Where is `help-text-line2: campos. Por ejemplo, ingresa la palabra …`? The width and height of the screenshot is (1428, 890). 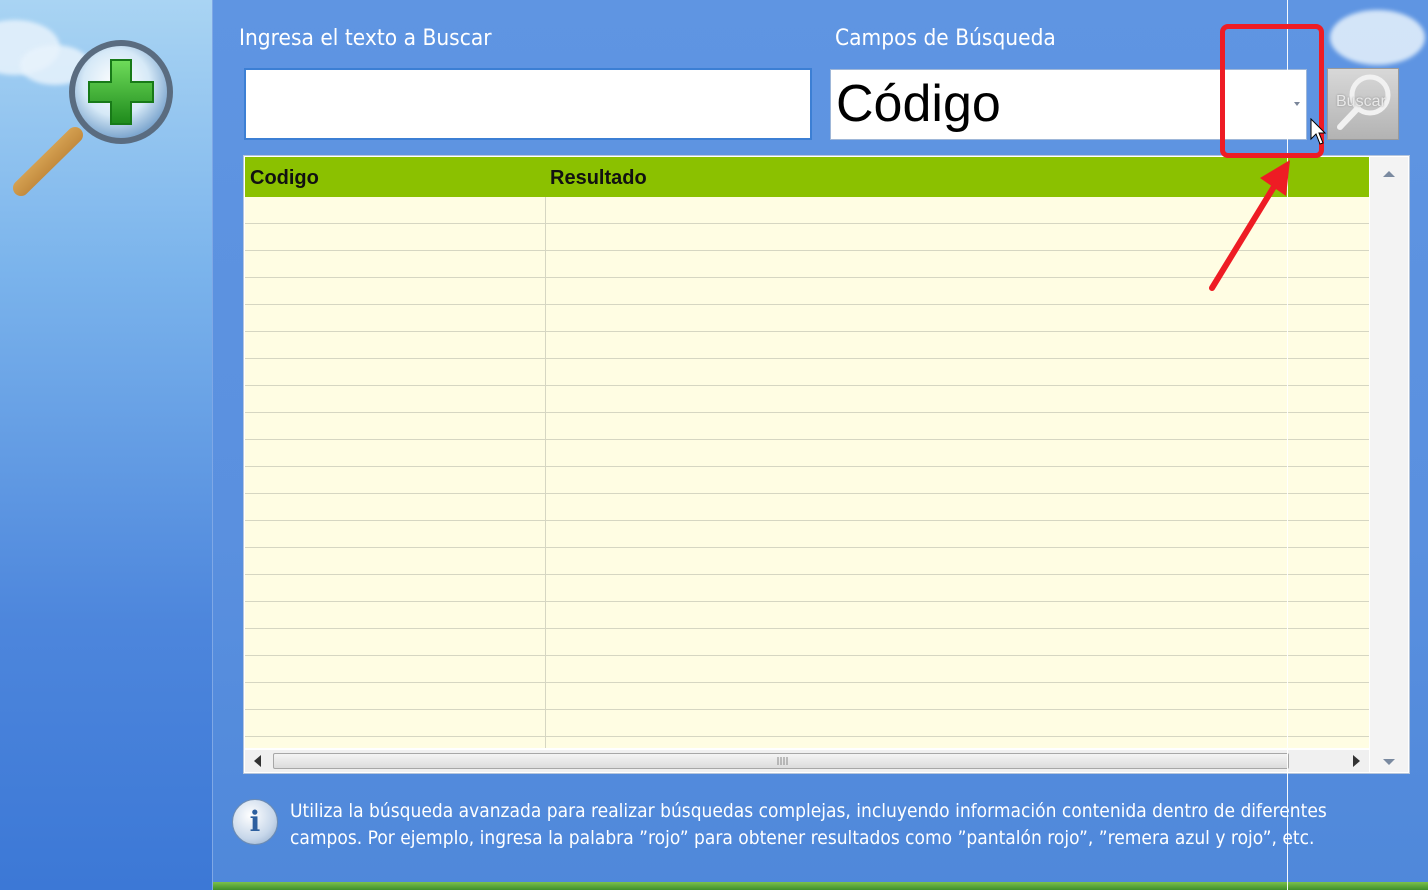
help-text-line2: campos. Por ejemplo, ingresa la palabra … is located at coordinates (802, 838).